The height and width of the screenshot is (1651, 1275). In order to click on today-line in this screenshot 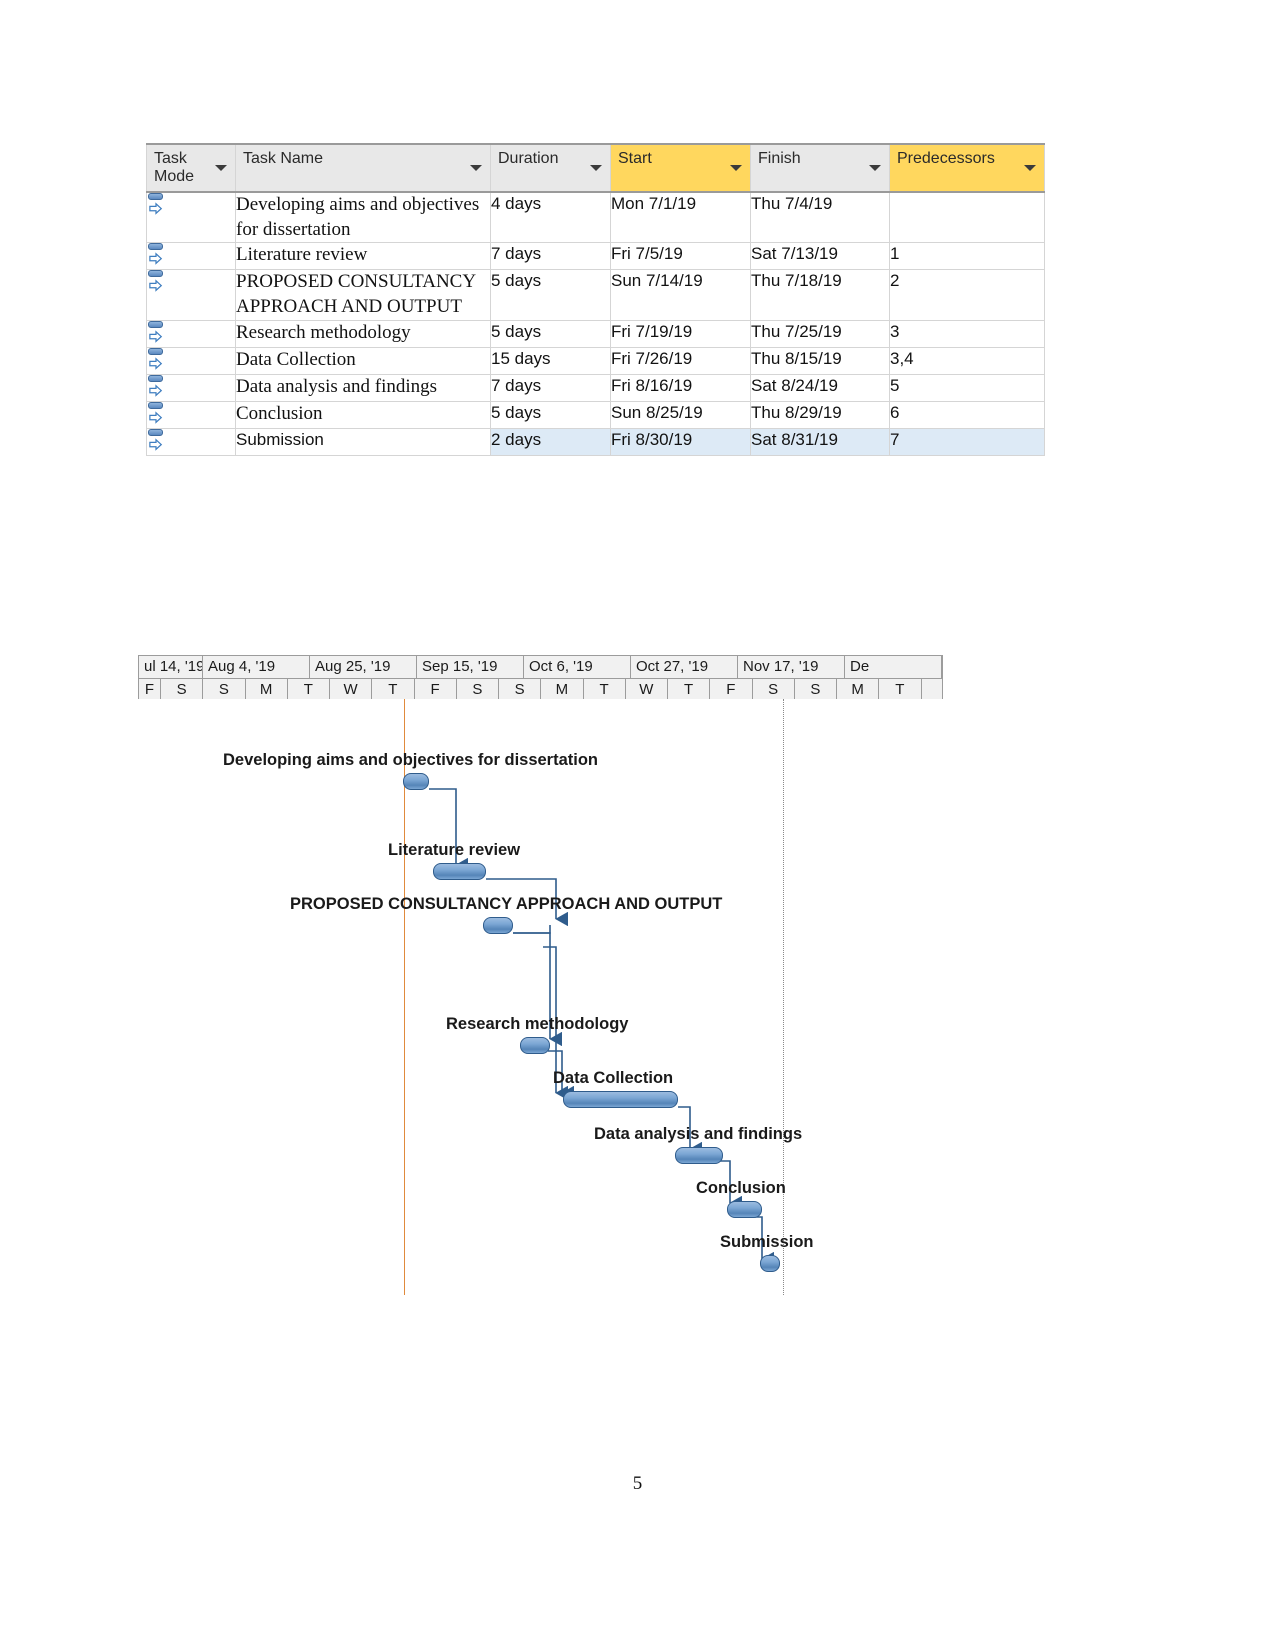, I will do `click(404, 997)`.